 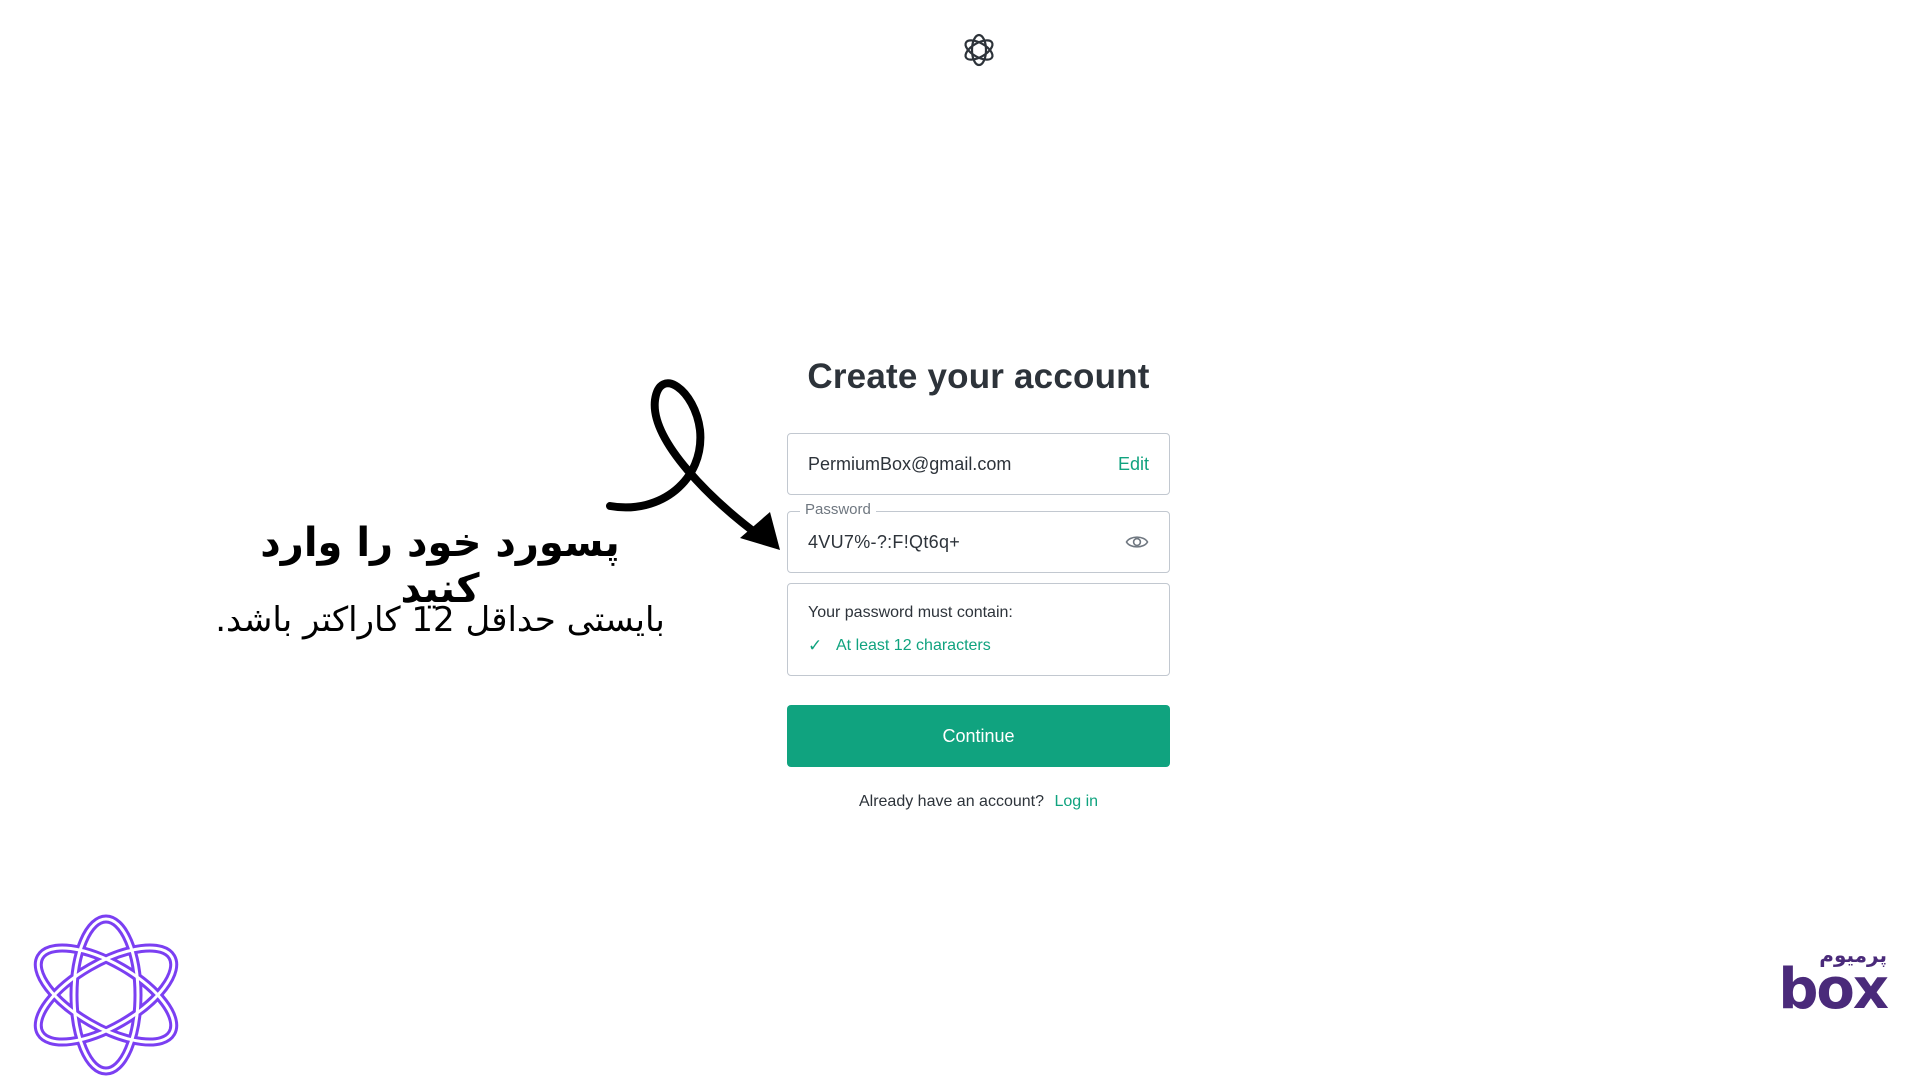 What do you see at coordinates (1133, 464) in the screenshot?
I see `edit-email-link: Edit` at bounding box center [1133, 464].